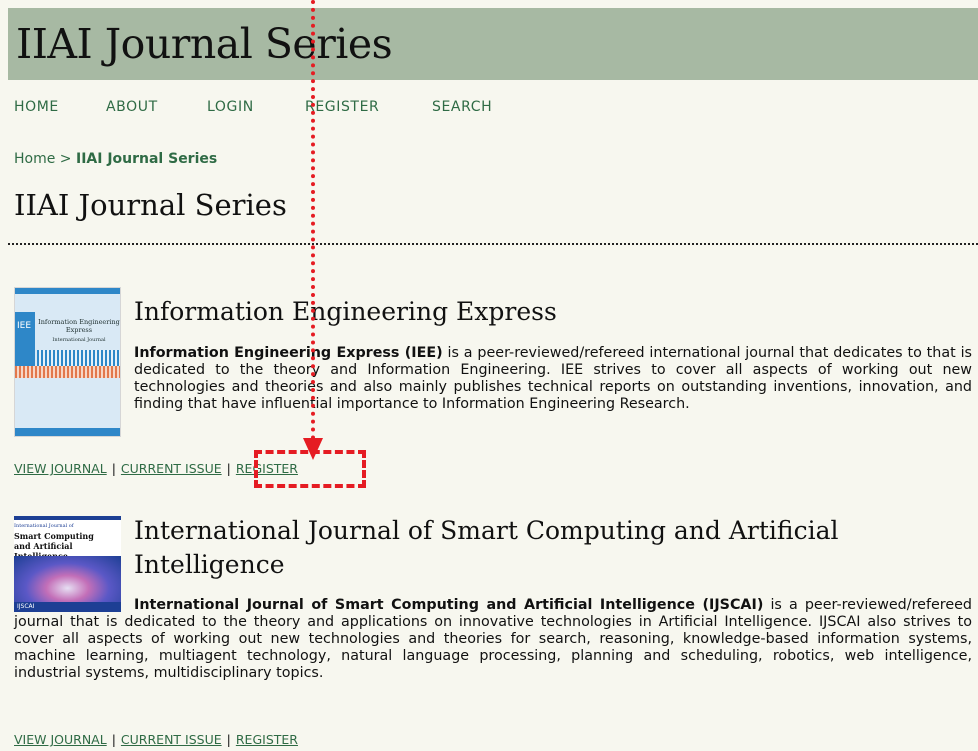 This screenshot has height=751, width=978. Describe the element at coordinates (132, 107) in the screenshot. I see `nav-about: ABOUT` at that location.